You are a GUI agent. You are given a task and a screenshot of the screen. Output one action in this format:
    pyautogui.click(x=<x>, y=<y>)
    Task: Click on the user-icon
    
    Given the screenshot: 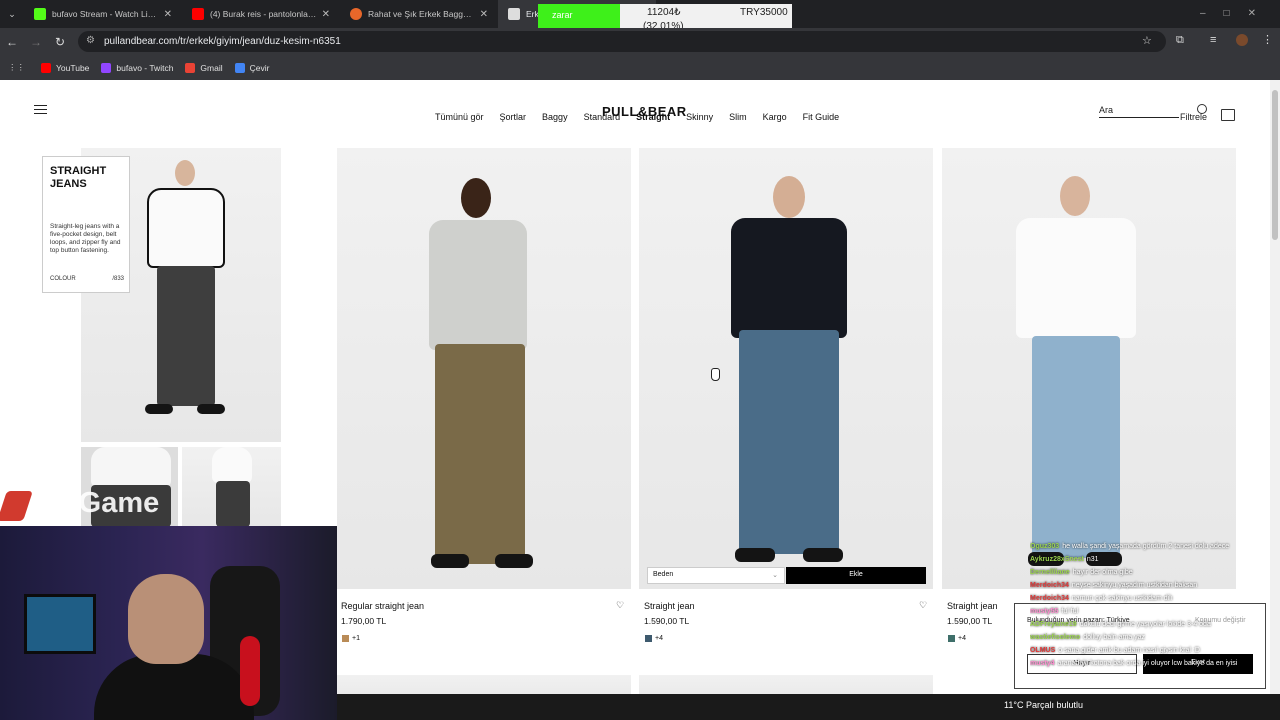 What is the action you would take?
    pyautogui.click(x=1202, y=109)
    